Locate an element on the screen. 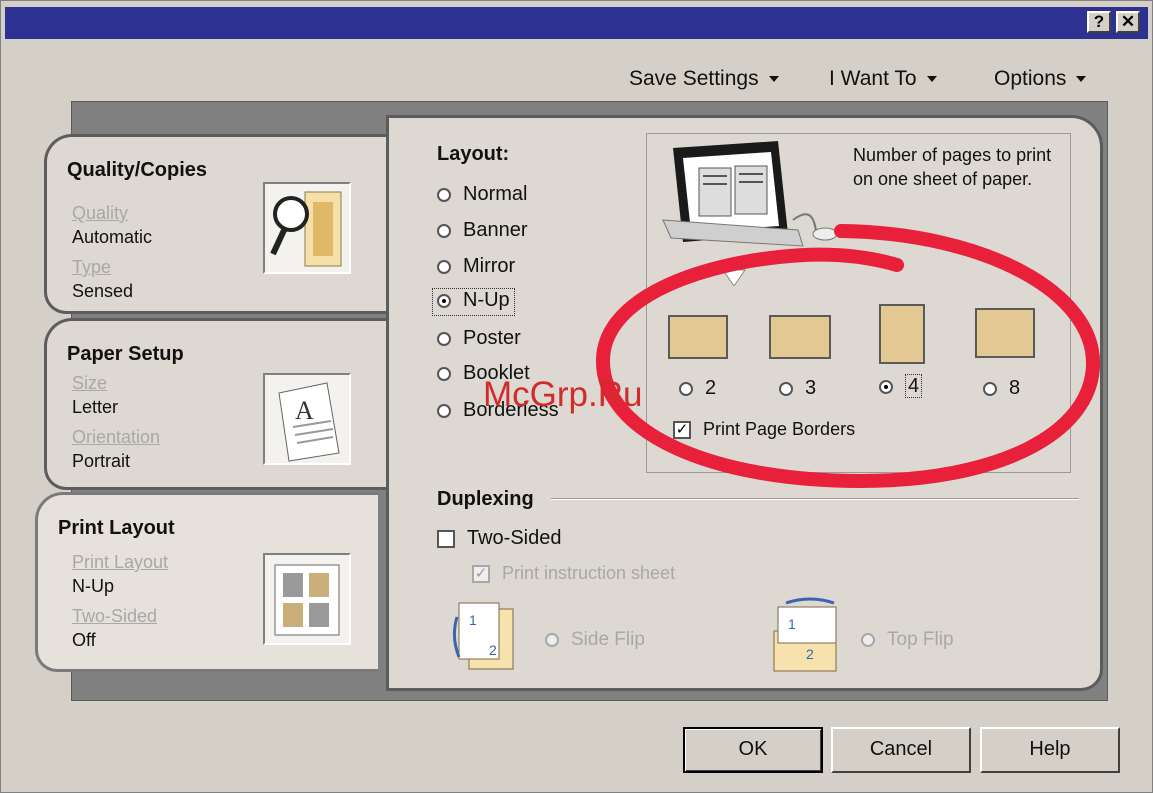 The width and height of the screenshot is (1153, 793). type-label: Type is located at coordinates (92, 267).